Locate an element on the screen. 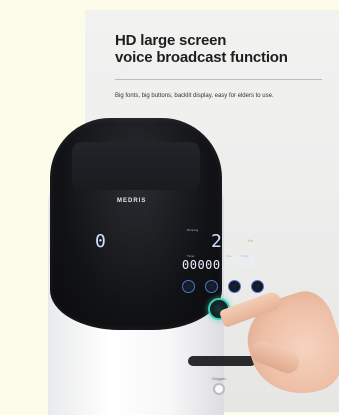 The image size is (339, 415). lcd-level-digit: 2 is located at coordinates (216, 241).